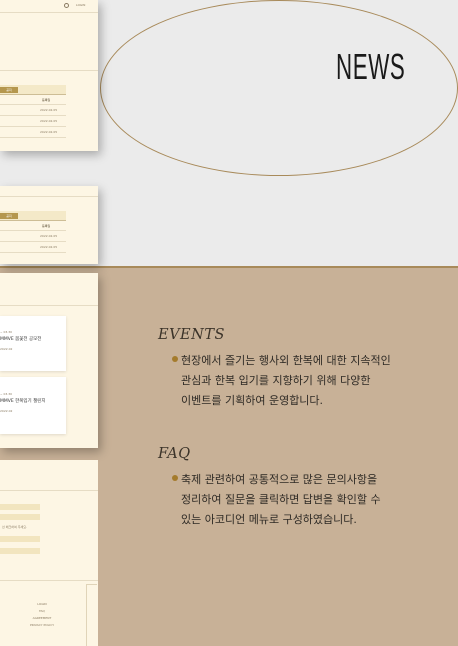  What do you see at coordinates (80, 5) in the screenshot?
I see `login-link: LOGIN` at bounding box center [80, 5].